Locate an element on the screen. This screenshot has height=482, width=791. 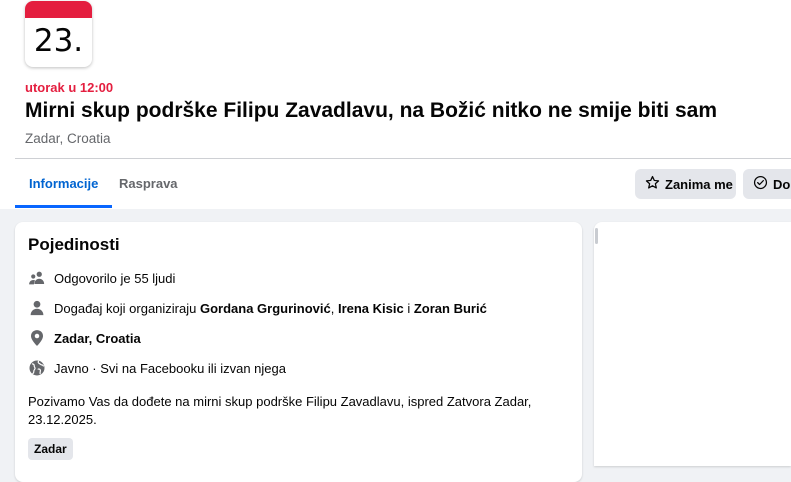
event-datetime: utorak u 12:00 is located at coordinates (69, 87).